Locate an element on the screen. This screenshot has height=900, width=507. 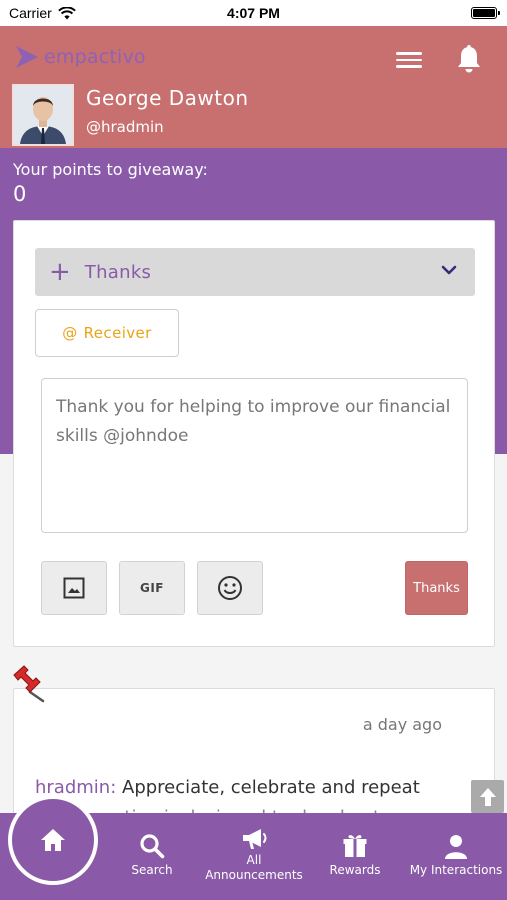
status-time: 4:07 PM is located at coordinates (253, 13).